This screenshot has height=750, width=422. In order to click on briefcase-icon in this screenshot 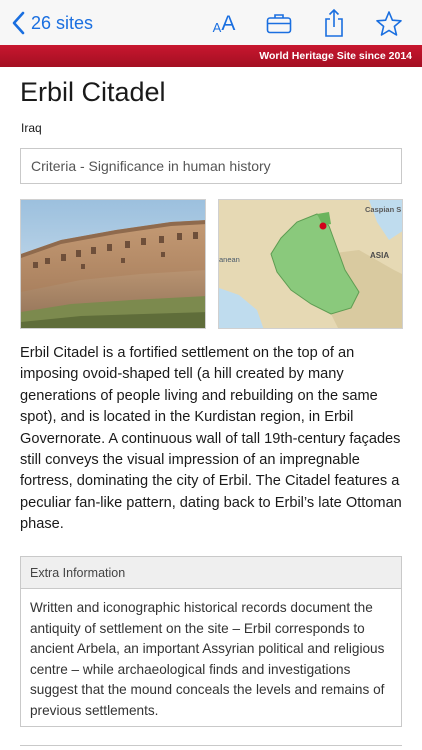, I will do `click(279, 24)`.